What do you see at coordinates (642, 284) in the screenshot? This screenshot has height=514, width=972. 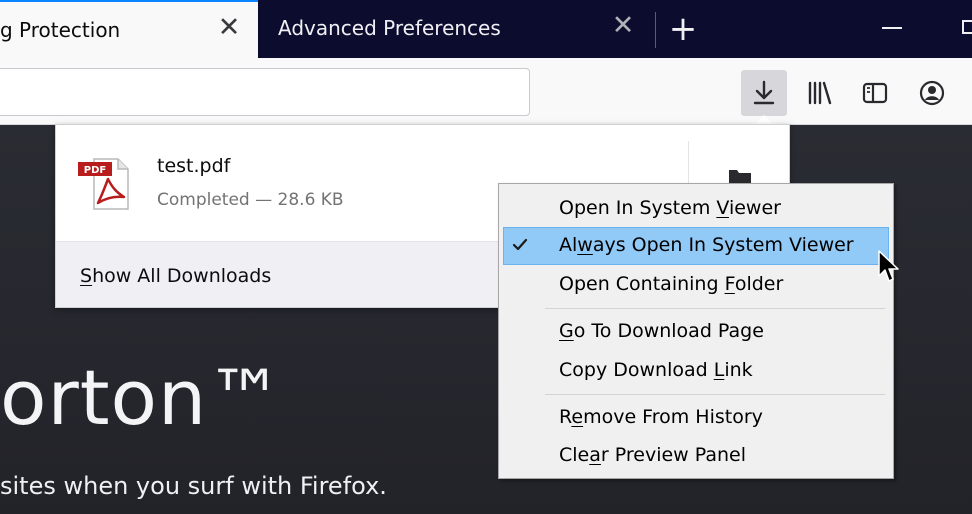 I see `label-pre: Open Containing` at bounding box center [642, 284].